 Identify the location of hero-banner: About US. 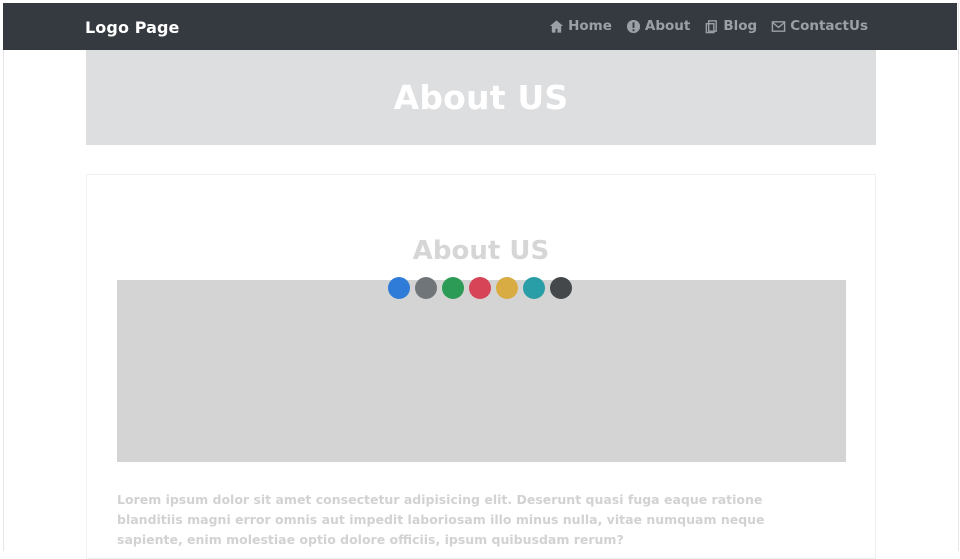
(481, 97).